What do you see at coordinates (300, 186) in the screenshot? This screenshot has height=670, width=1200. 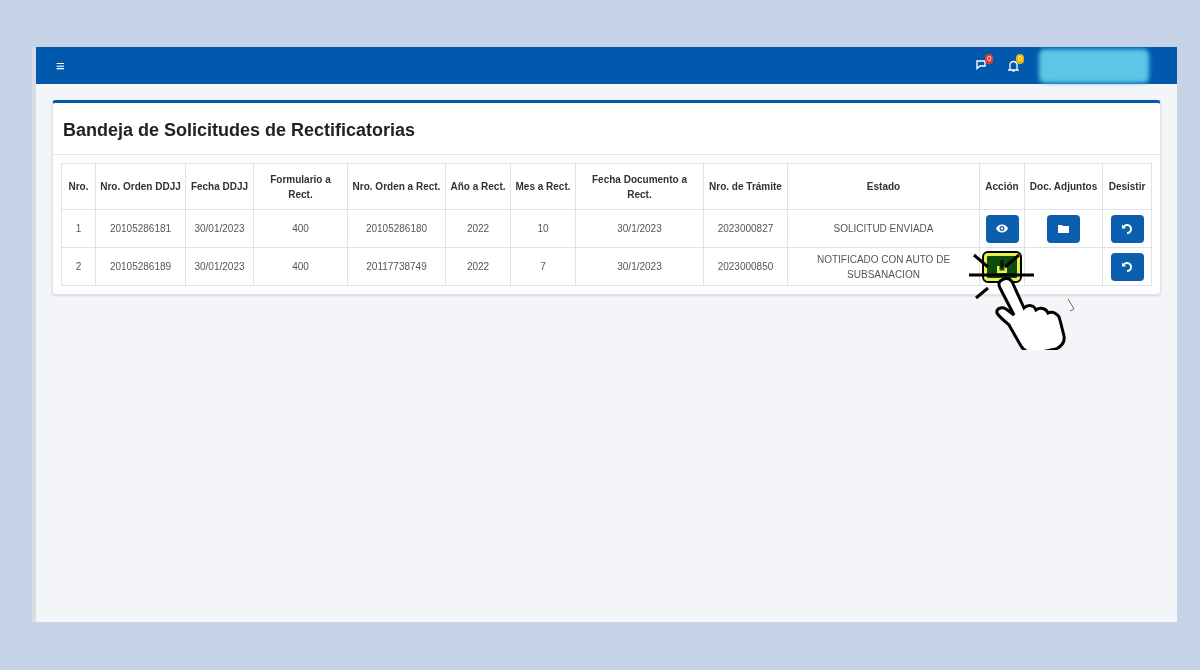 I see `column-header: Formulario a Rect.` at bounding box center [300, 186].